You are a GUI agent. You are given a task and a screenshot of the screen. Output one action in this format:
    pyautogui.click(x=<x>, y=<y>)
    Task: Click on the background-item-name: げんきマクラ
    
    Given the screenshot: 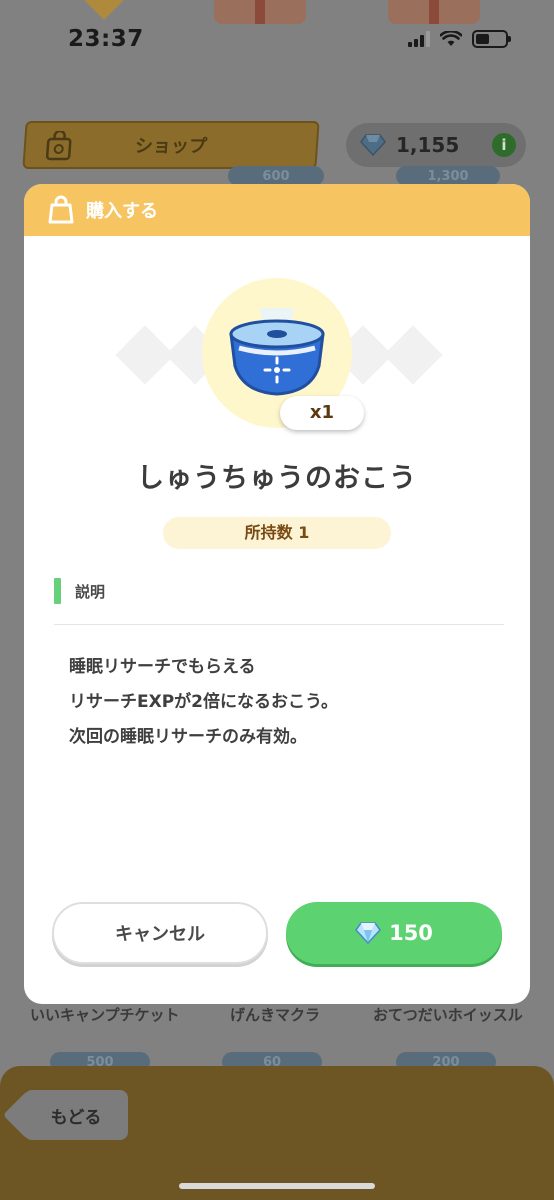 What is the action you would take?
    pyautogui.click(x=275, y=1015)
    